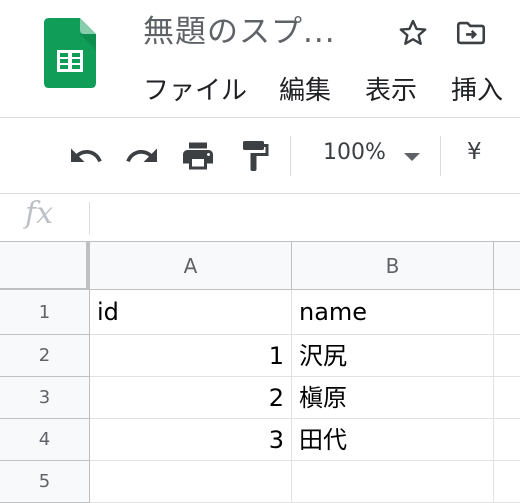 The width and height of the screenshot is (520, 503). I want to click on toolbar-divider, so click(260, 193).